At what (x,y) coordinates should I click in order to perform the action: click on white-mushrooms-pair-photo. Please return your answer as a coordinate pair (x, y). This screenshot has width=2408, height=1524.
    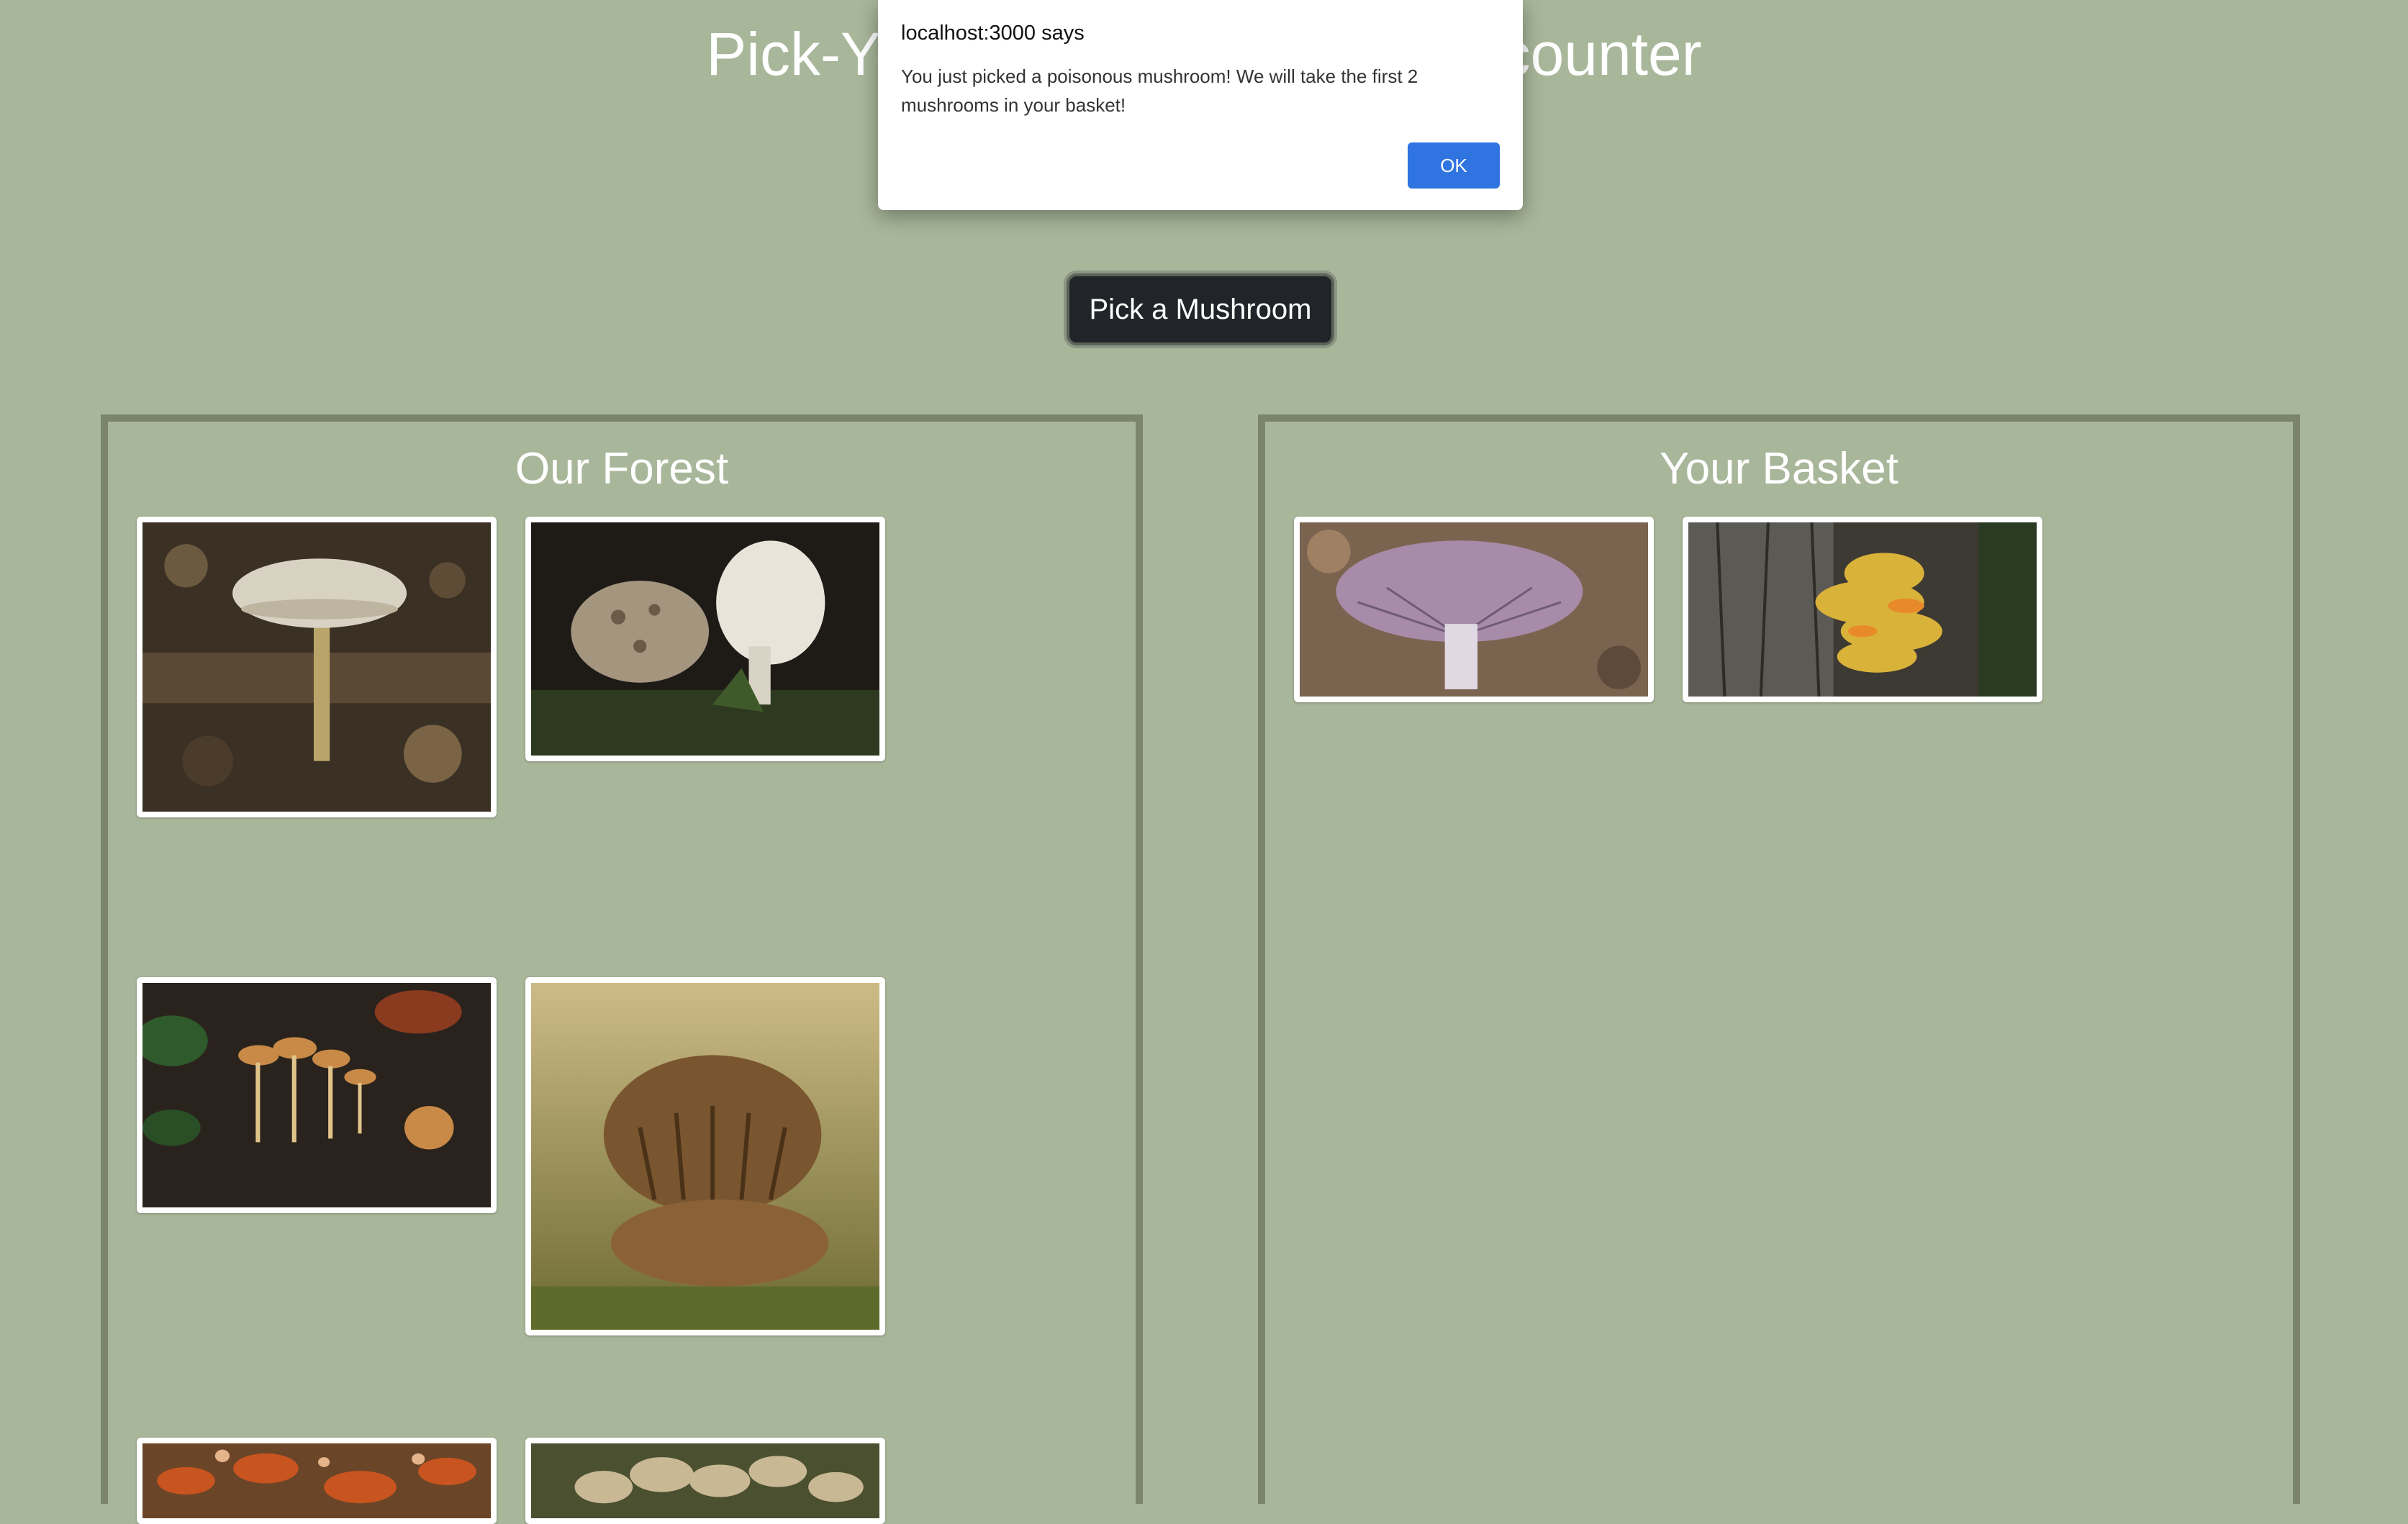
    Looking at the image, I should click on (705, 639).